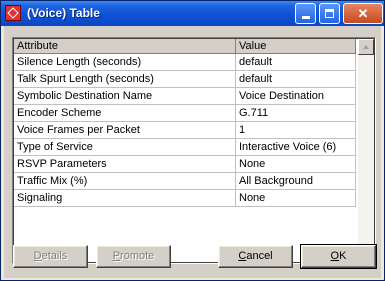  What do you see at coordinates (125, 164) in the screenshot?
I see `attribute-cell: RSVP Parameters` at bounding box center [125, 164].